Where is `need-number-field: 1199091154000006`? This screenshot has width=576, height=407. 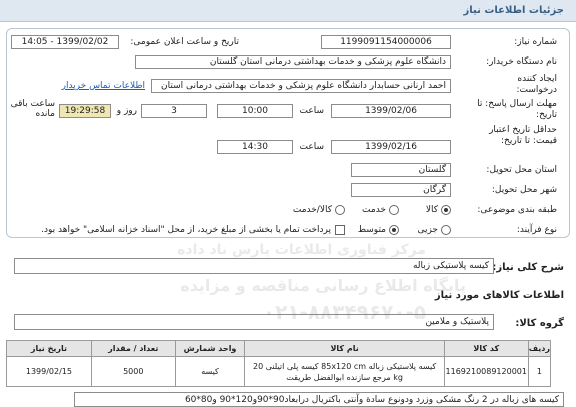 need-number-field: 1199091154000006 is located at coordinates (386, 42).